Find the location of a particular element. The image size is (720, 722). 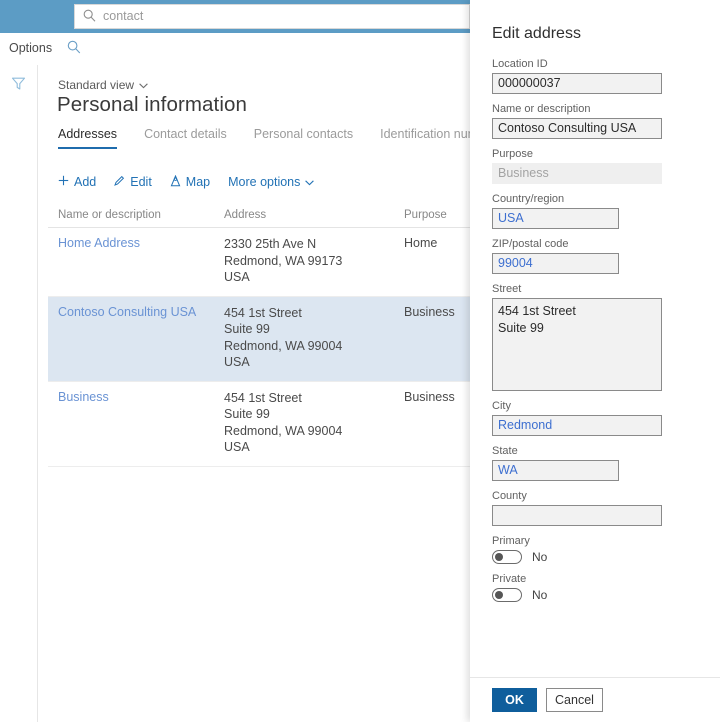

page-title: Personal information is located at coordinates (152, 104).